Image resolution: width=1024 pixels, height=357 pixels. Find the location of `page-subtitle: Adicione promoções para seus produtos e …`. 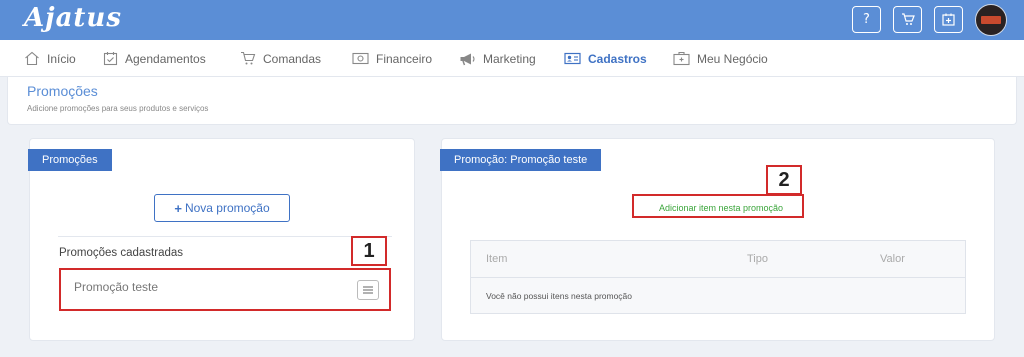

page-subtitle: Adicione promoções para seus produtos e … is located at coordinates (118, 108).